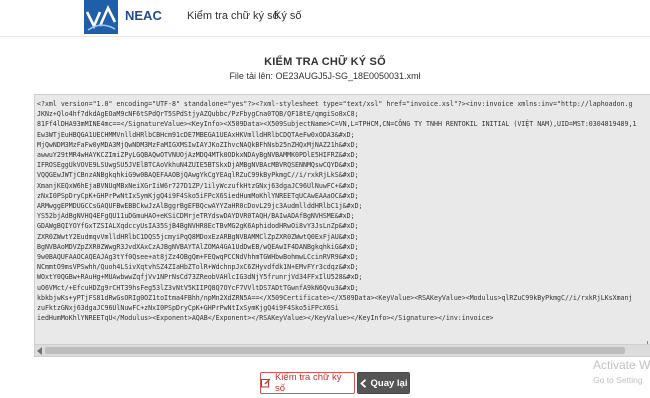  I want to click on back-button: Quay lại, so click(383, 383).